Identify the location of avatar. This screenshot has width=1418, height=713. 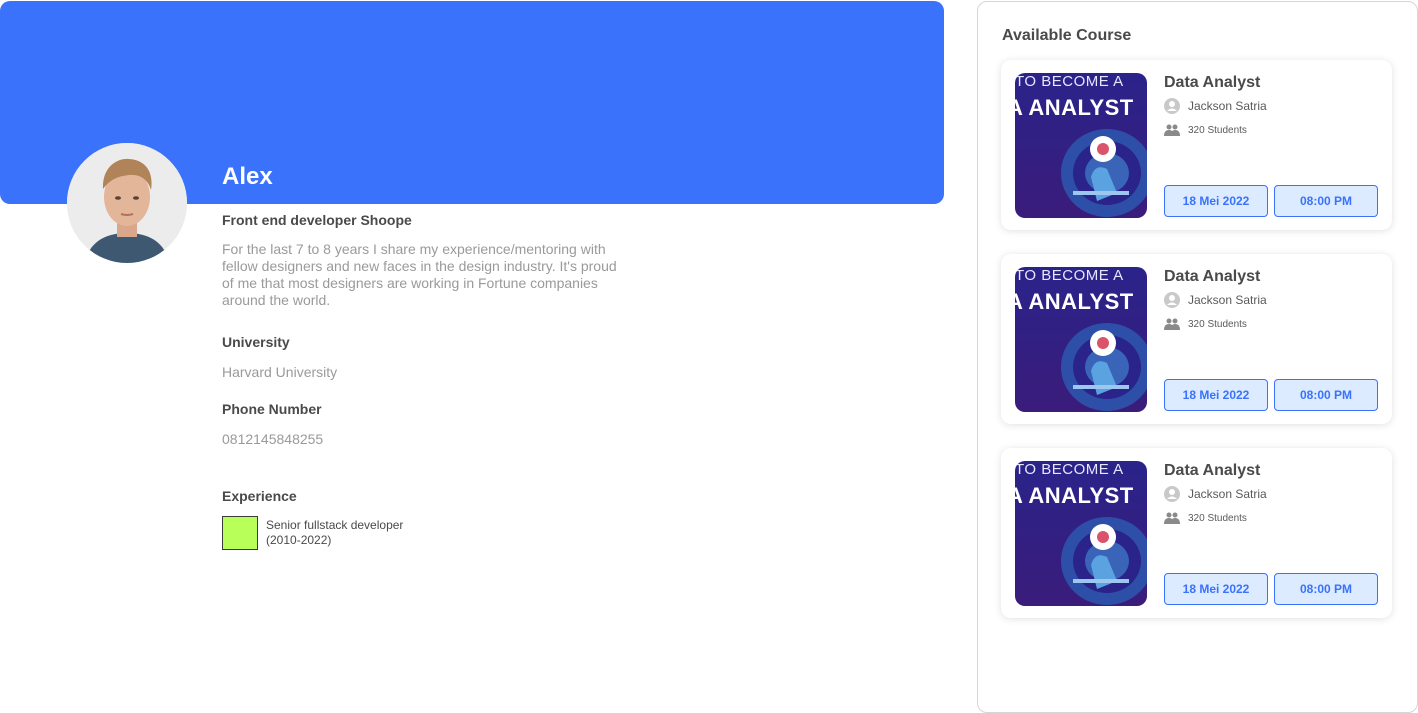
(127, 203).